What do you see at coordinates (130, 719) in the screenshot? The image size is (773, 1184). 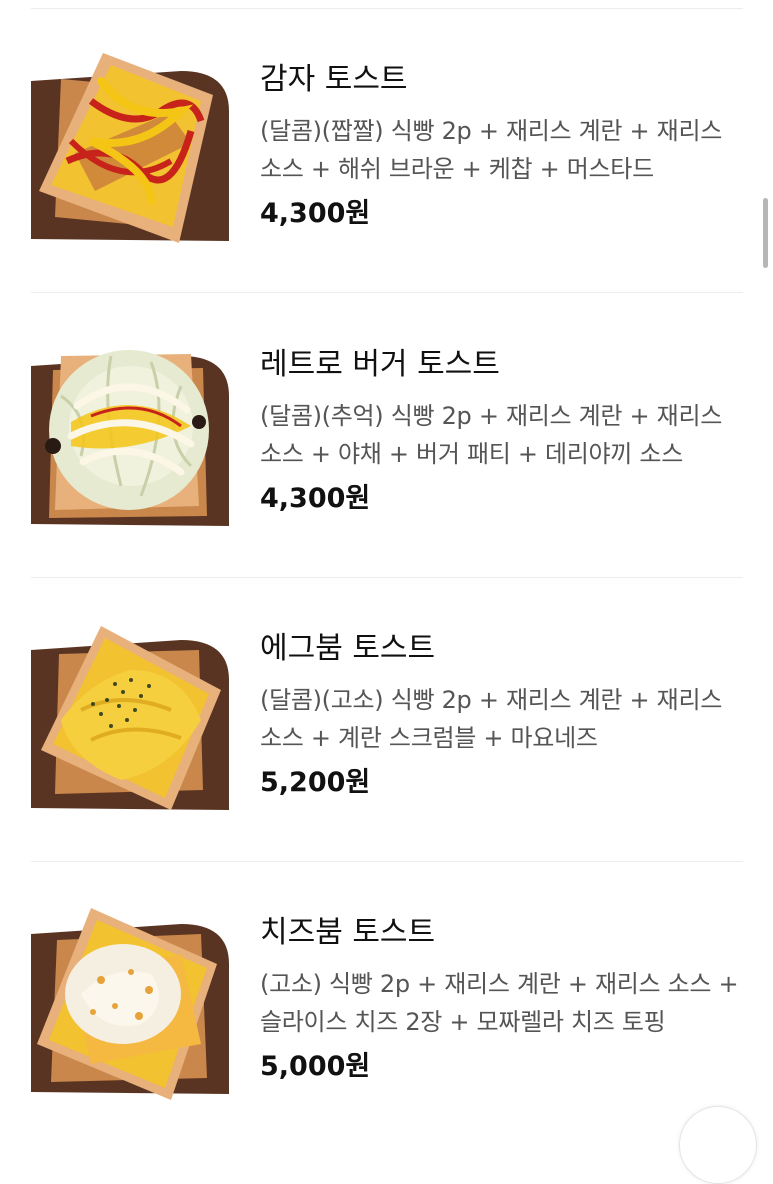 I see `egg-boom-toast-image` at bounding box center [130, 719].